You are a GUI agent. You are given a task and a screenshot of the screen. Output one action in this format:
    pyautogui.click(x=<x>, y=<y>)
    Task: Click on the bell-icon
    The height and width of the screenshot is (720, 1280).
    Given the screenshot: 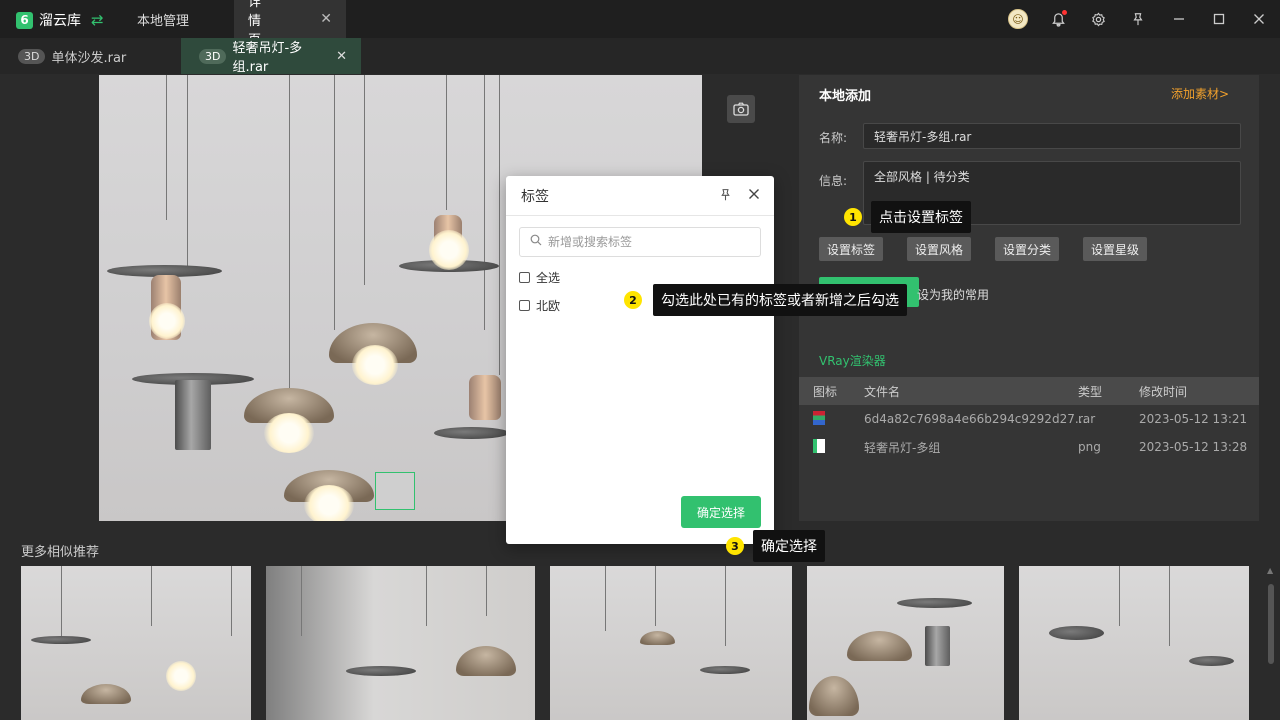 What is the action you would take?
    pyautogui.click(x=1058, y=19)
    